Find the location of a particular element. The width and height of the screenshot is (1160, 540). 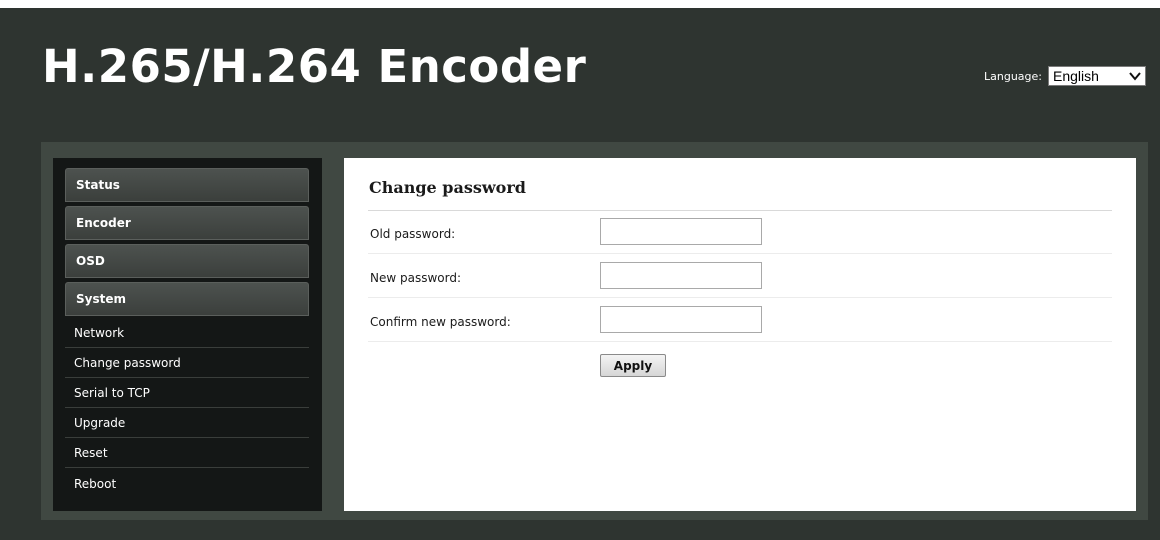

sidebar-item-encoder: Encoder is located at coordinates (187, 223).